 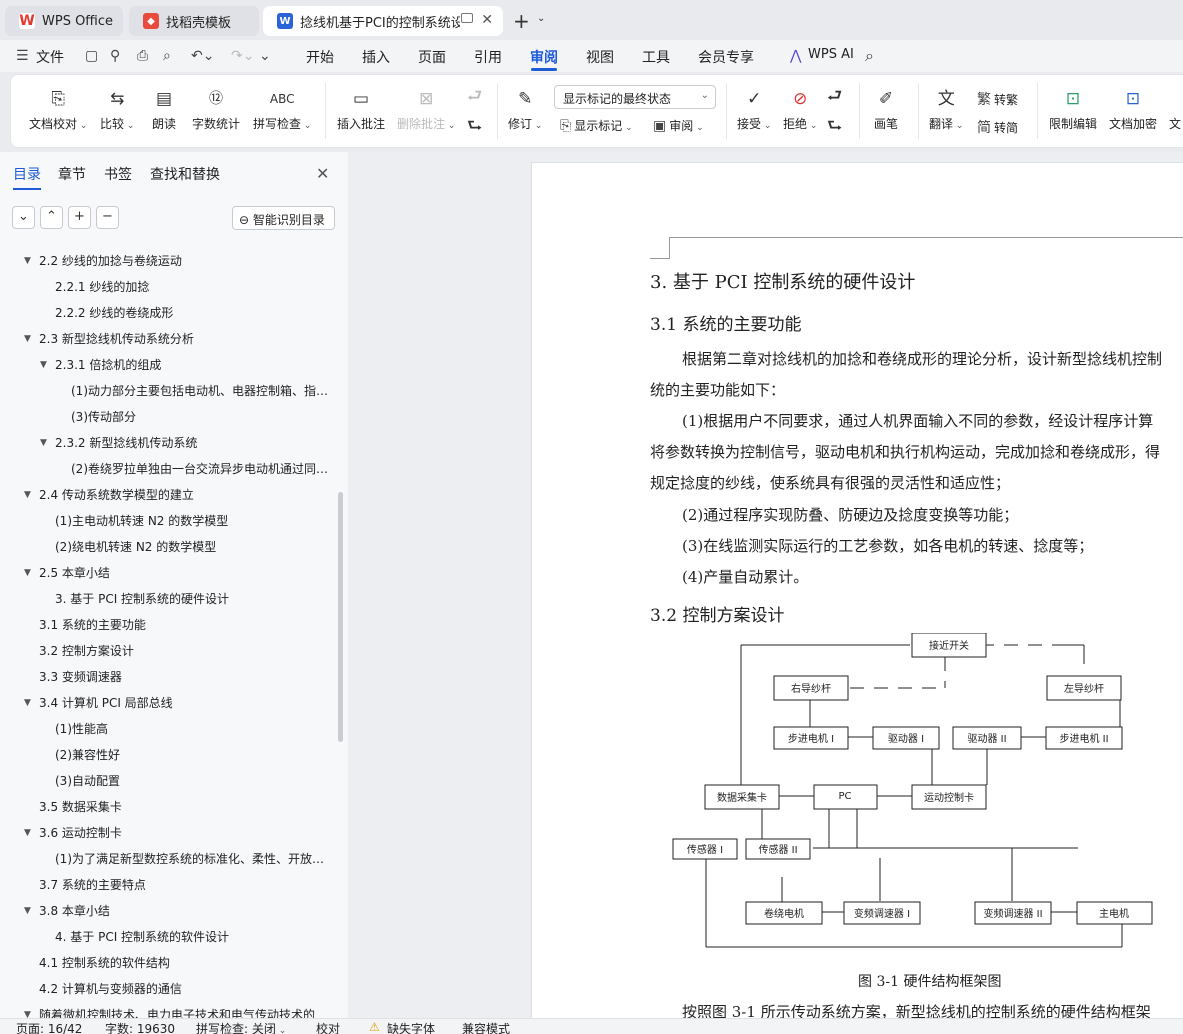 What do you see at coordinates (834, 97) in the screenshot?
I see `prev-change-button: ⮐` at bounding box center [834, 97].